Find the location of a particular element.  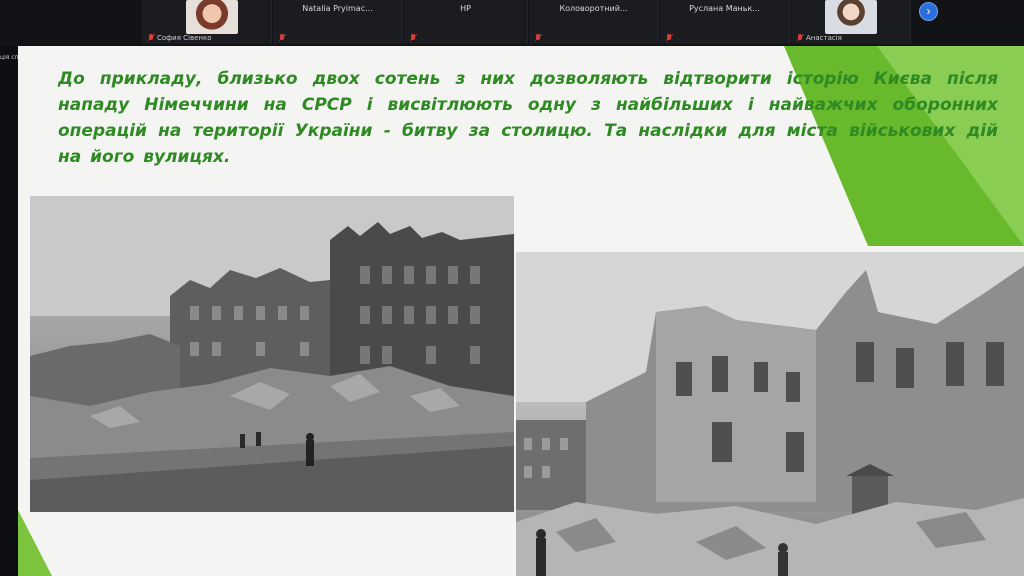

participant-name: HP is located at coordinates (465, 8).